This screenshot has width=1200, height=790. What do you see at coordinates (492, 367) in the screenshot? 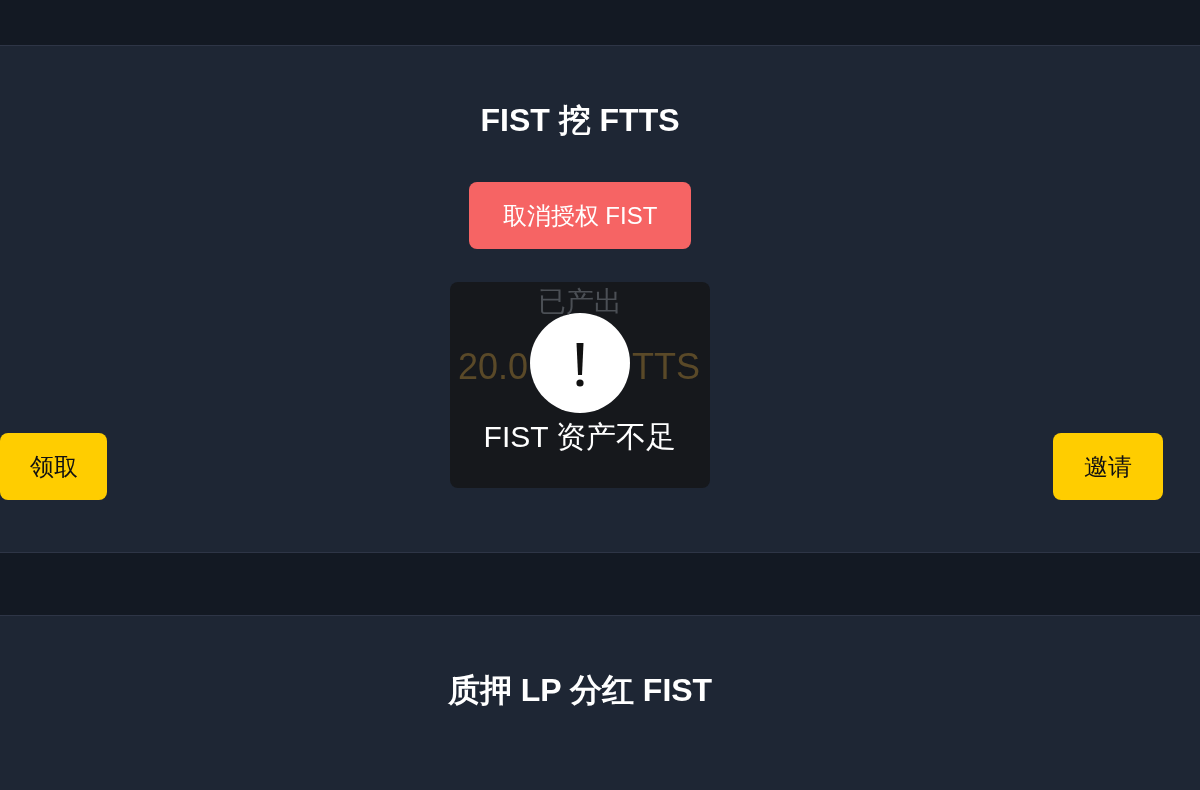
I see `amount-text: 20.0` at bounding box center [492, 367].